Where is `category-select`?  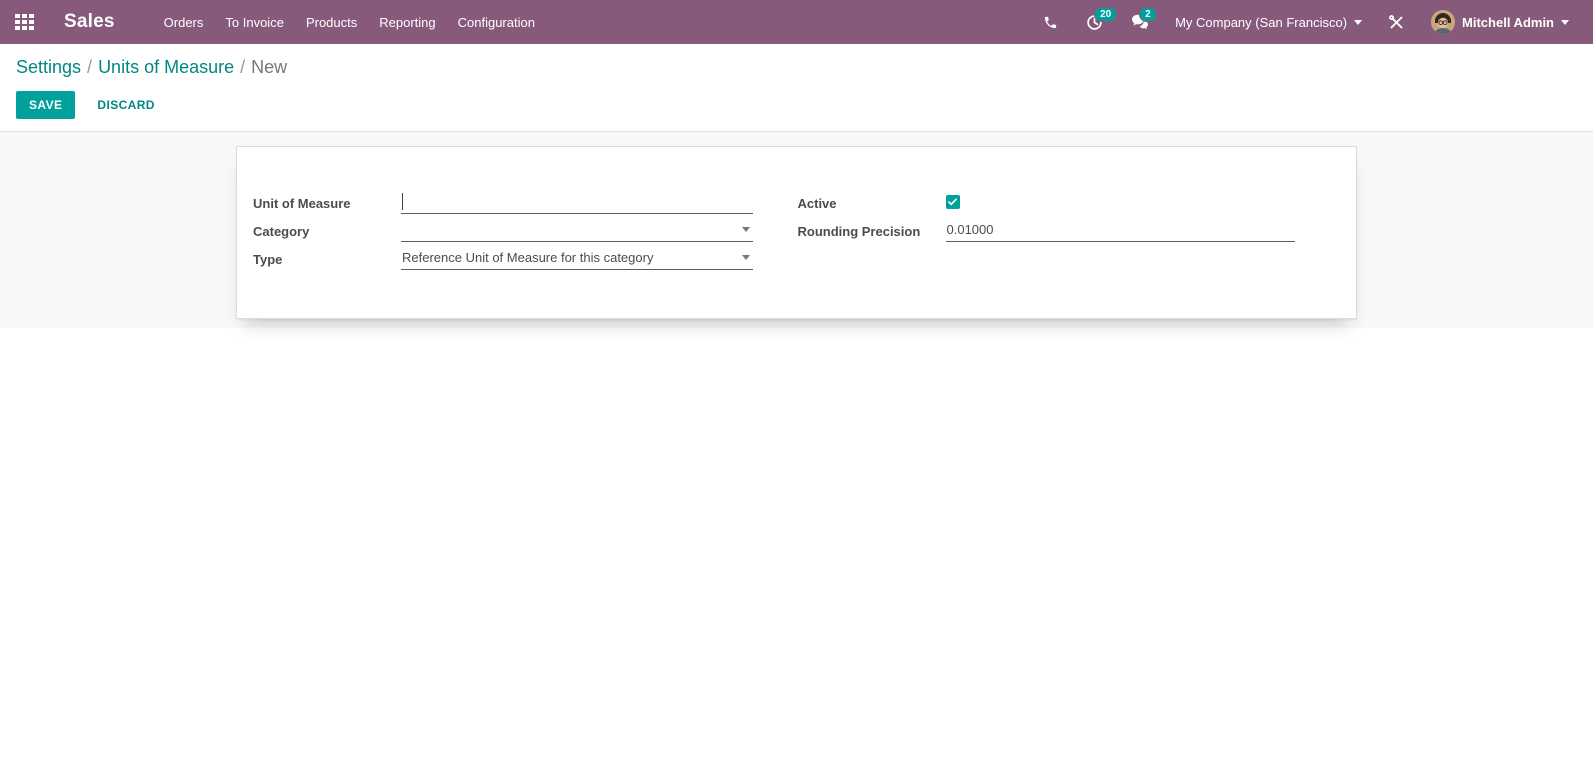
category-select is located at coordinates (577, 231).